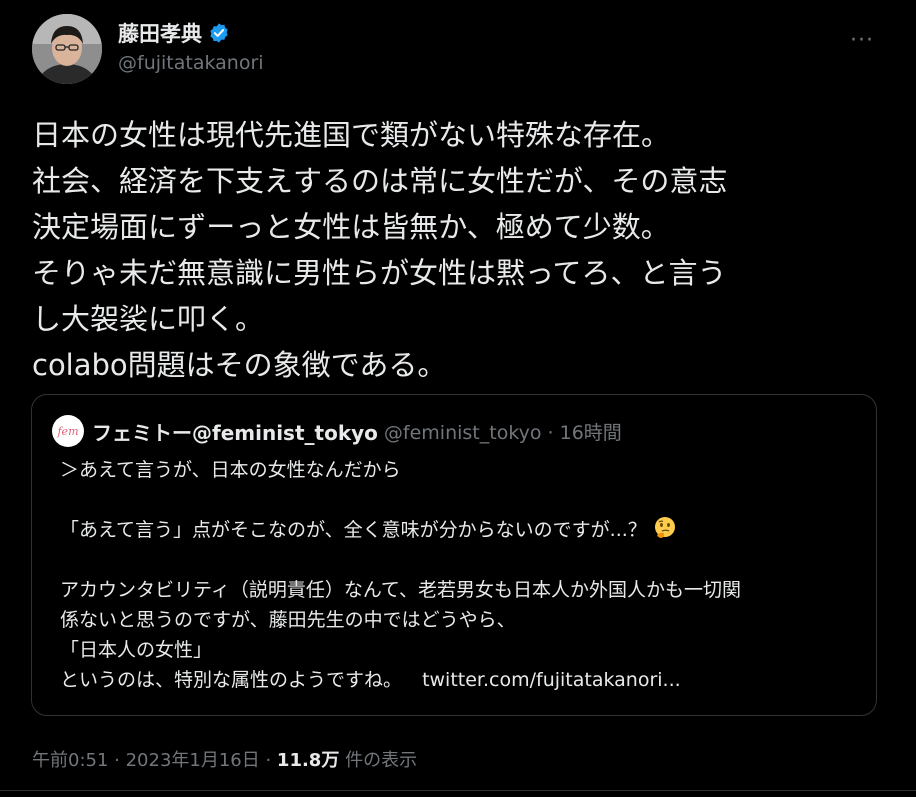 The height and width of the screenshot is (797, 916). What do you see at coordinates (191, 63) in the screenshot?
I see `author-handle: @fujitatakanori` at bounding box center [191, 63].